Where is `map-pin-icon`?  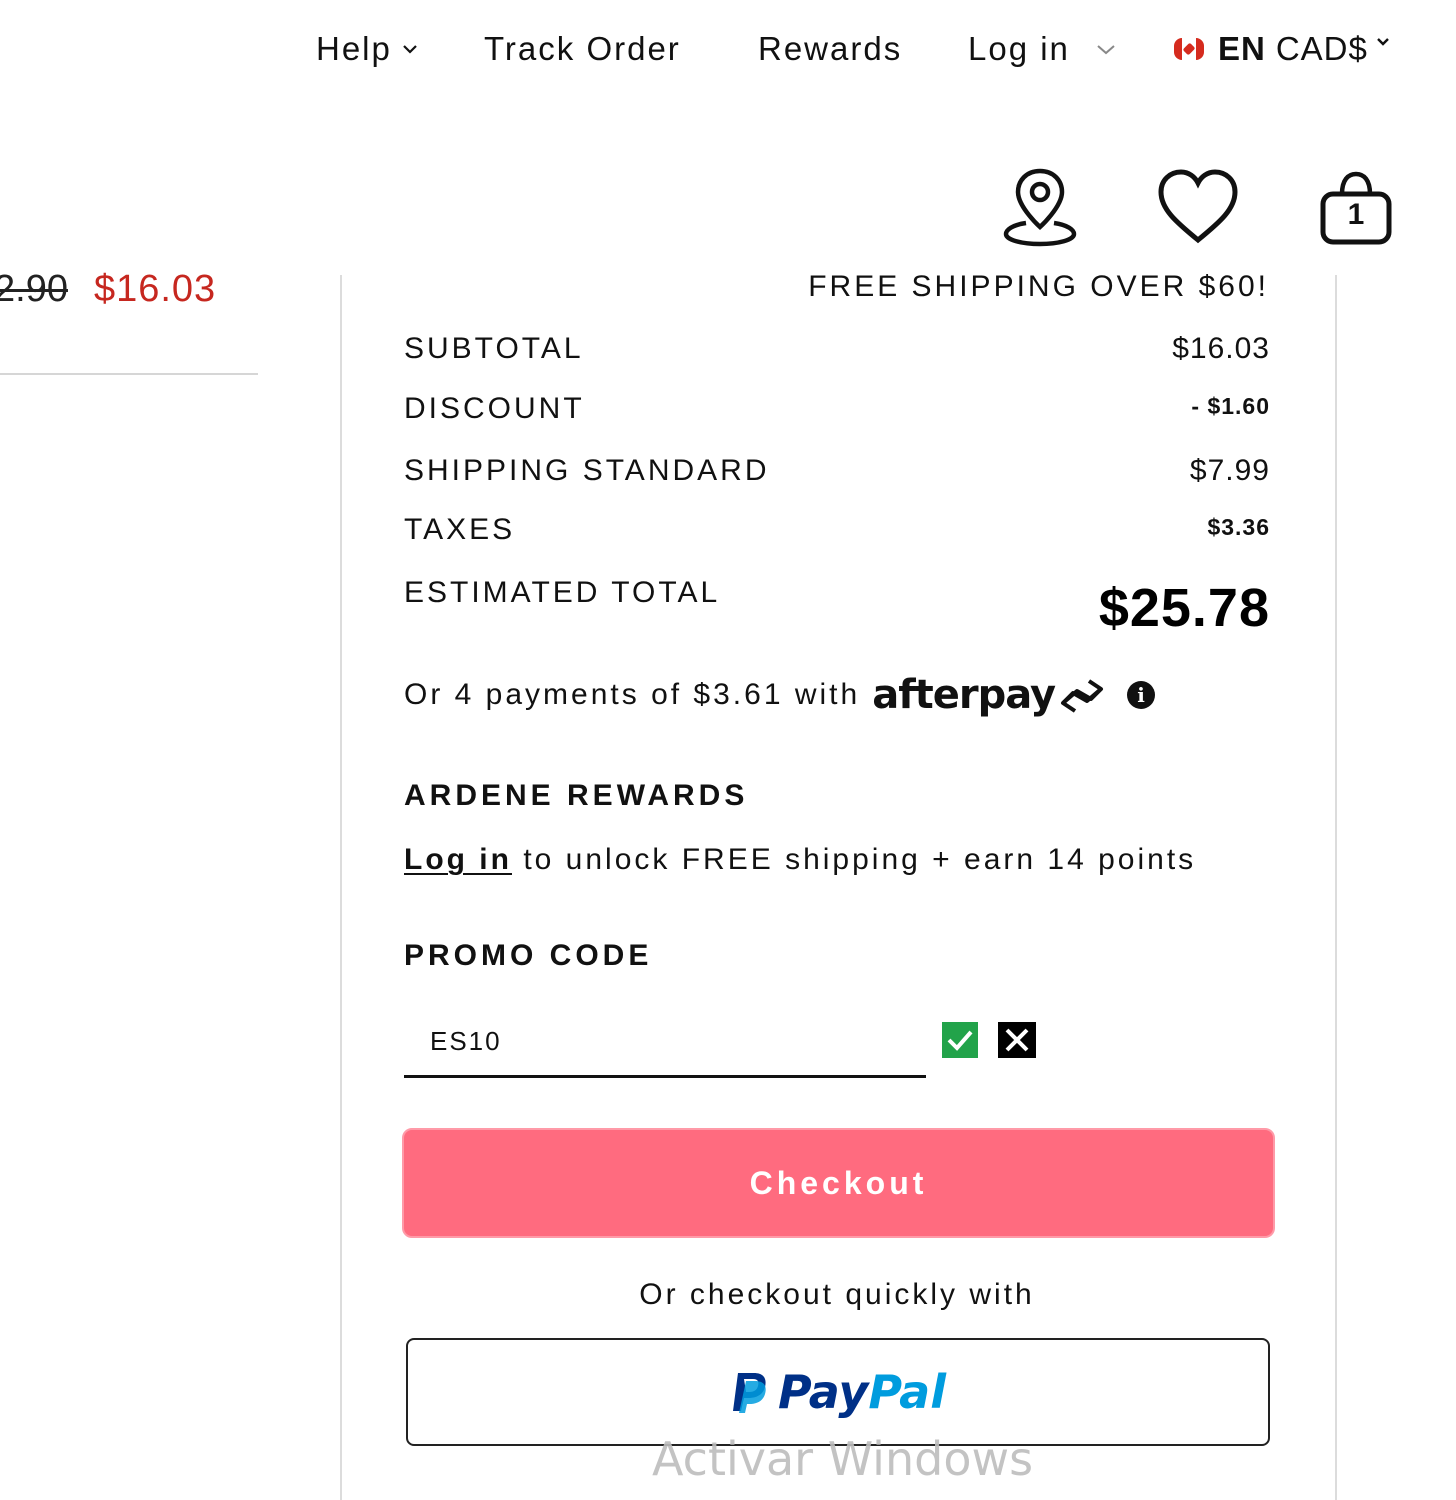
map-pin-icon is located at coordinates (1040, 206).